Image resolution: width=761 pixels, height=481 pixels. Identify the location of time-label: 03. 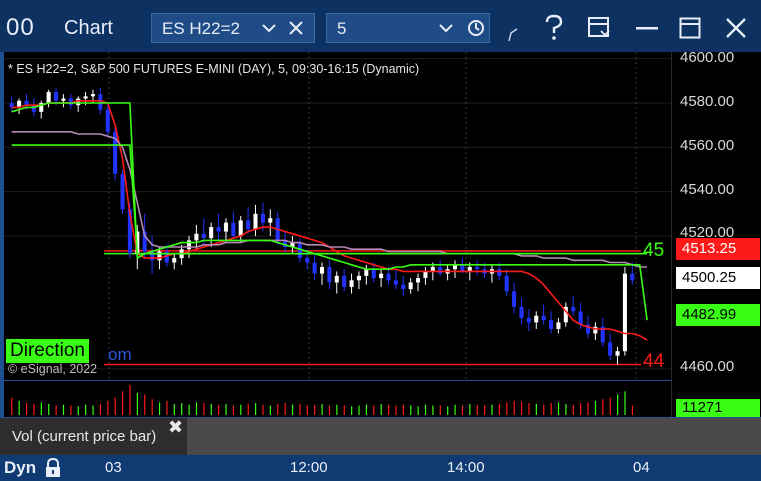
(113, 467).